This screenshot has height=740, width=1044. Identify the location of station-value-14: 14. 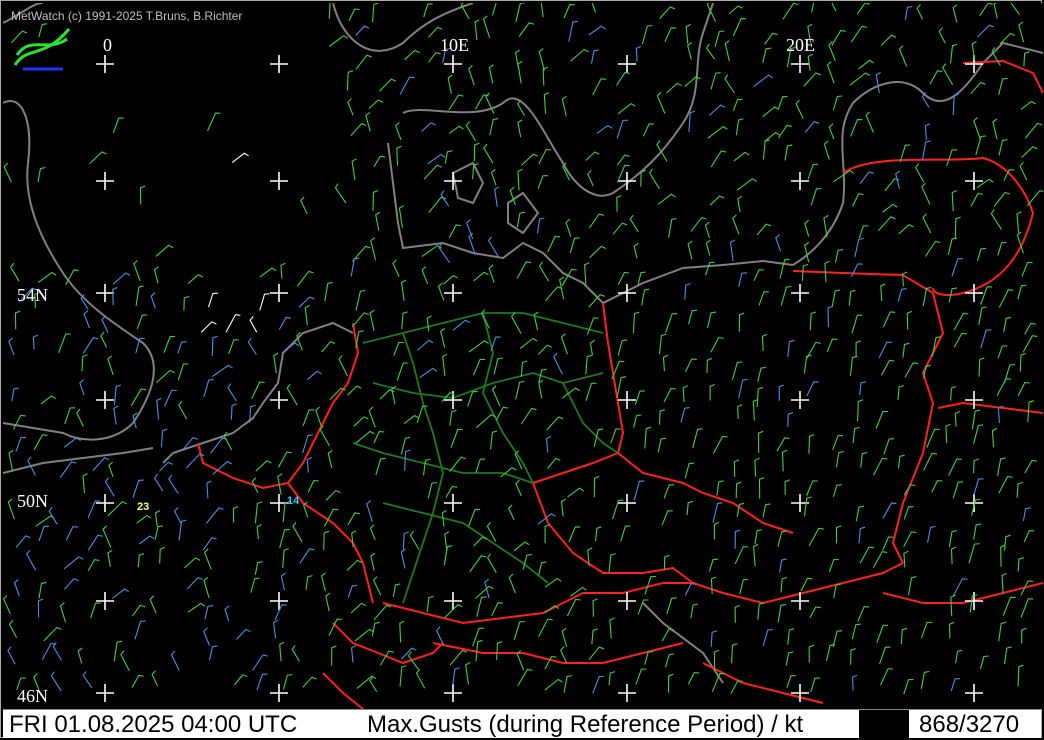
(293, 501).